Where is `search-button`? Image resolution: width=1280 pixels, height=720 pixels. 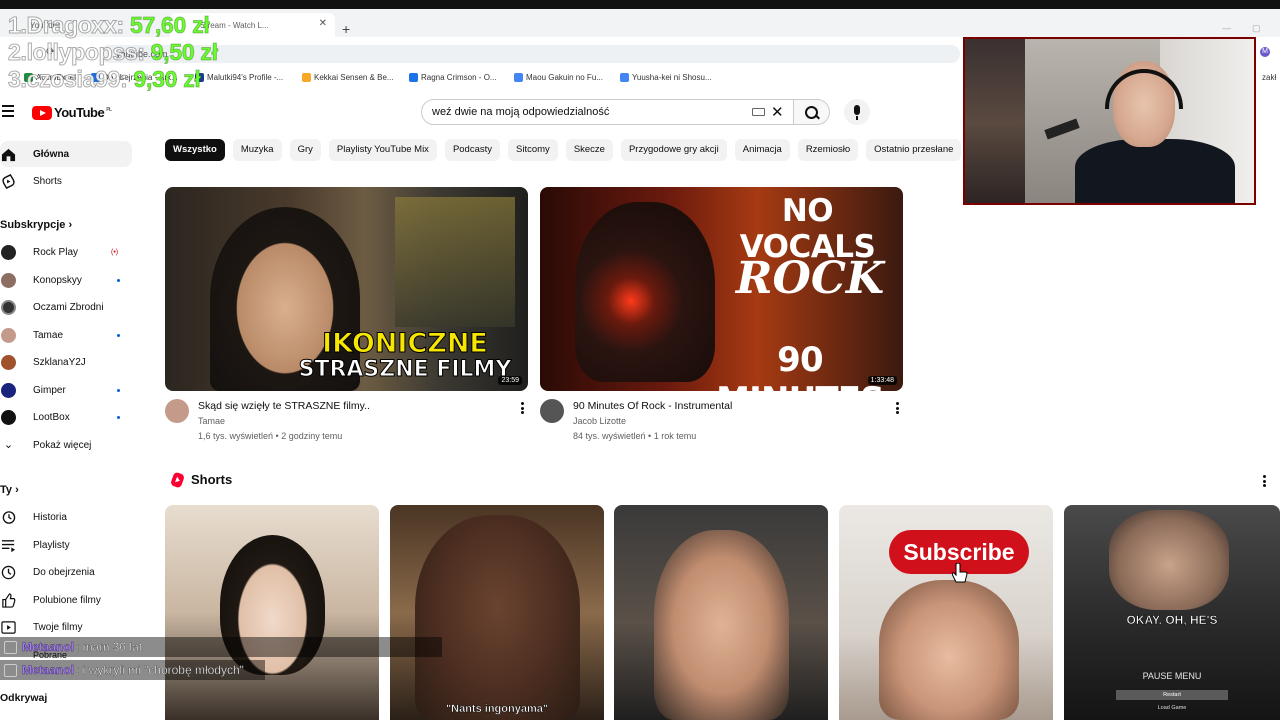
search-button is located at coordinates (812, 112).